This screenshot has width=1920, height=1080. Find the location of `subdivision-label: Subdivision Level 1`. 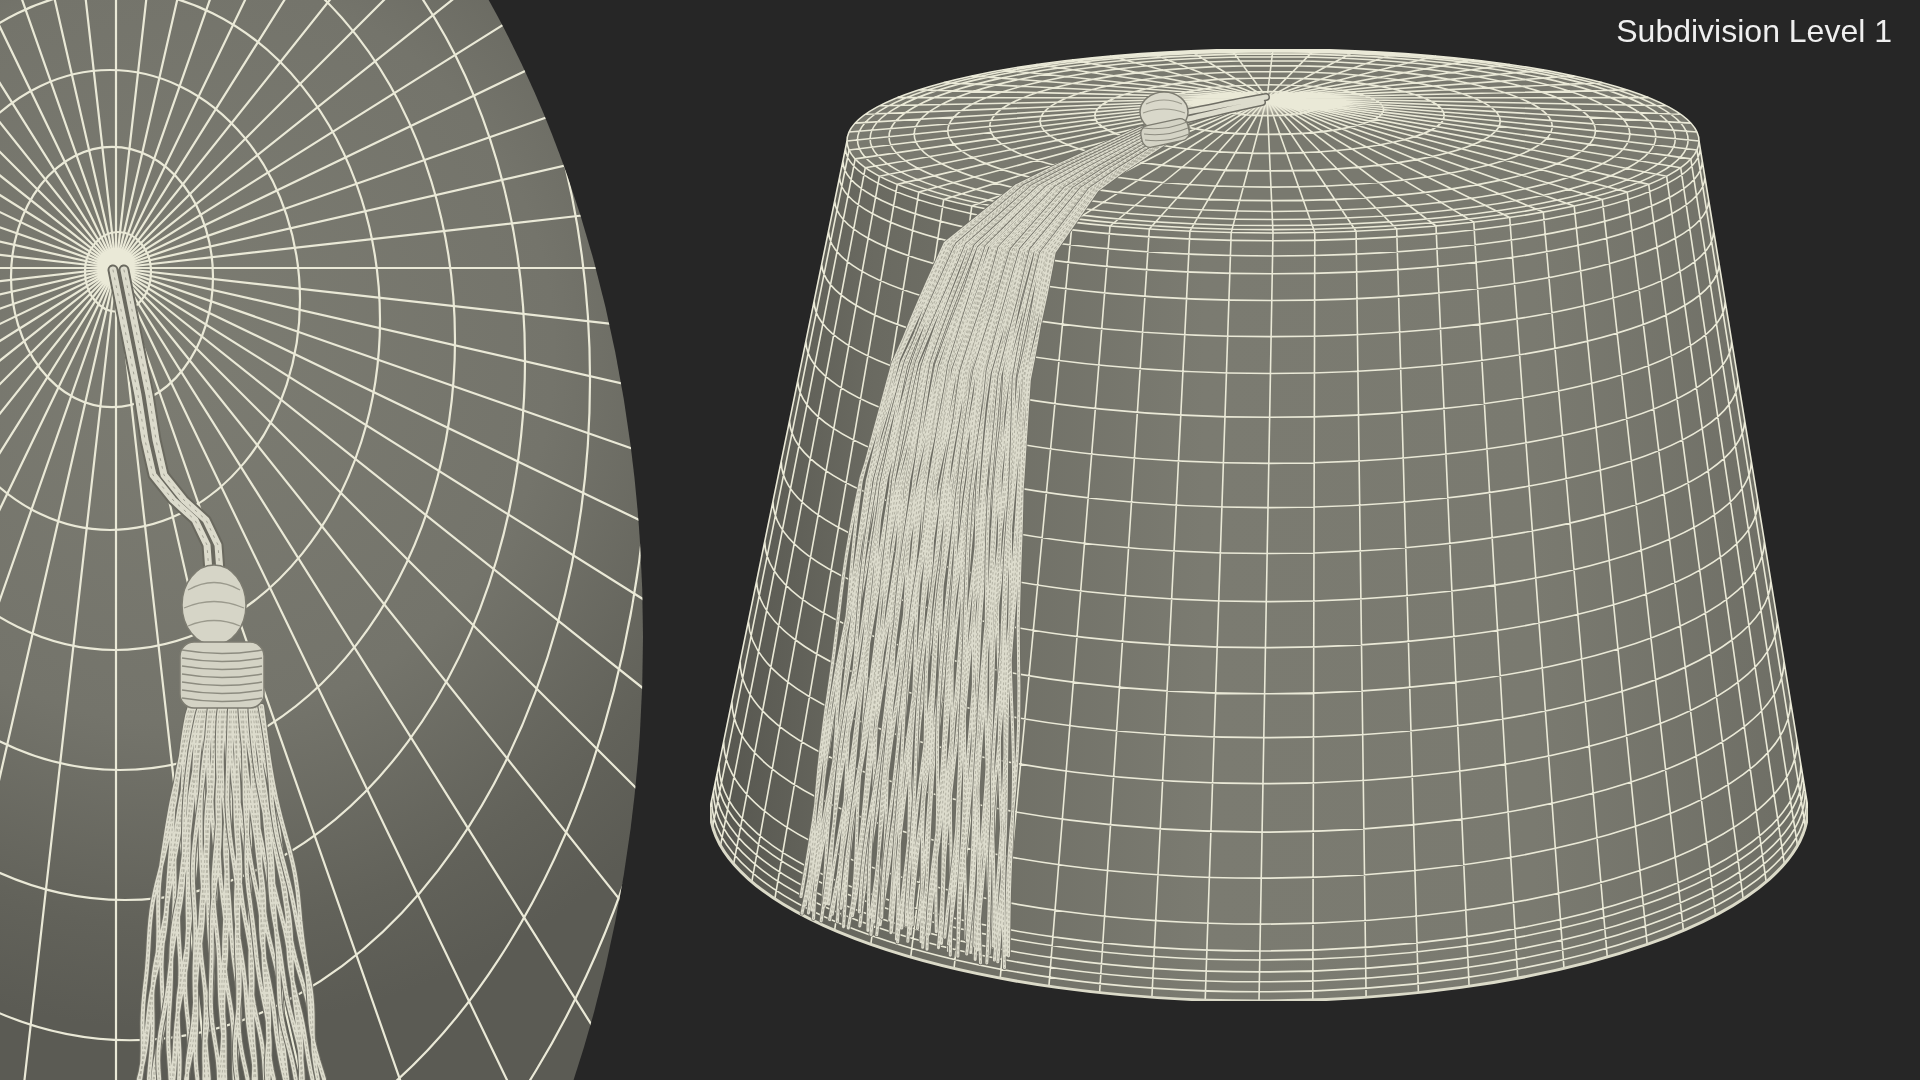

subdivision-label: Subdivision Level 1 is located at coordinates (1754, 31).